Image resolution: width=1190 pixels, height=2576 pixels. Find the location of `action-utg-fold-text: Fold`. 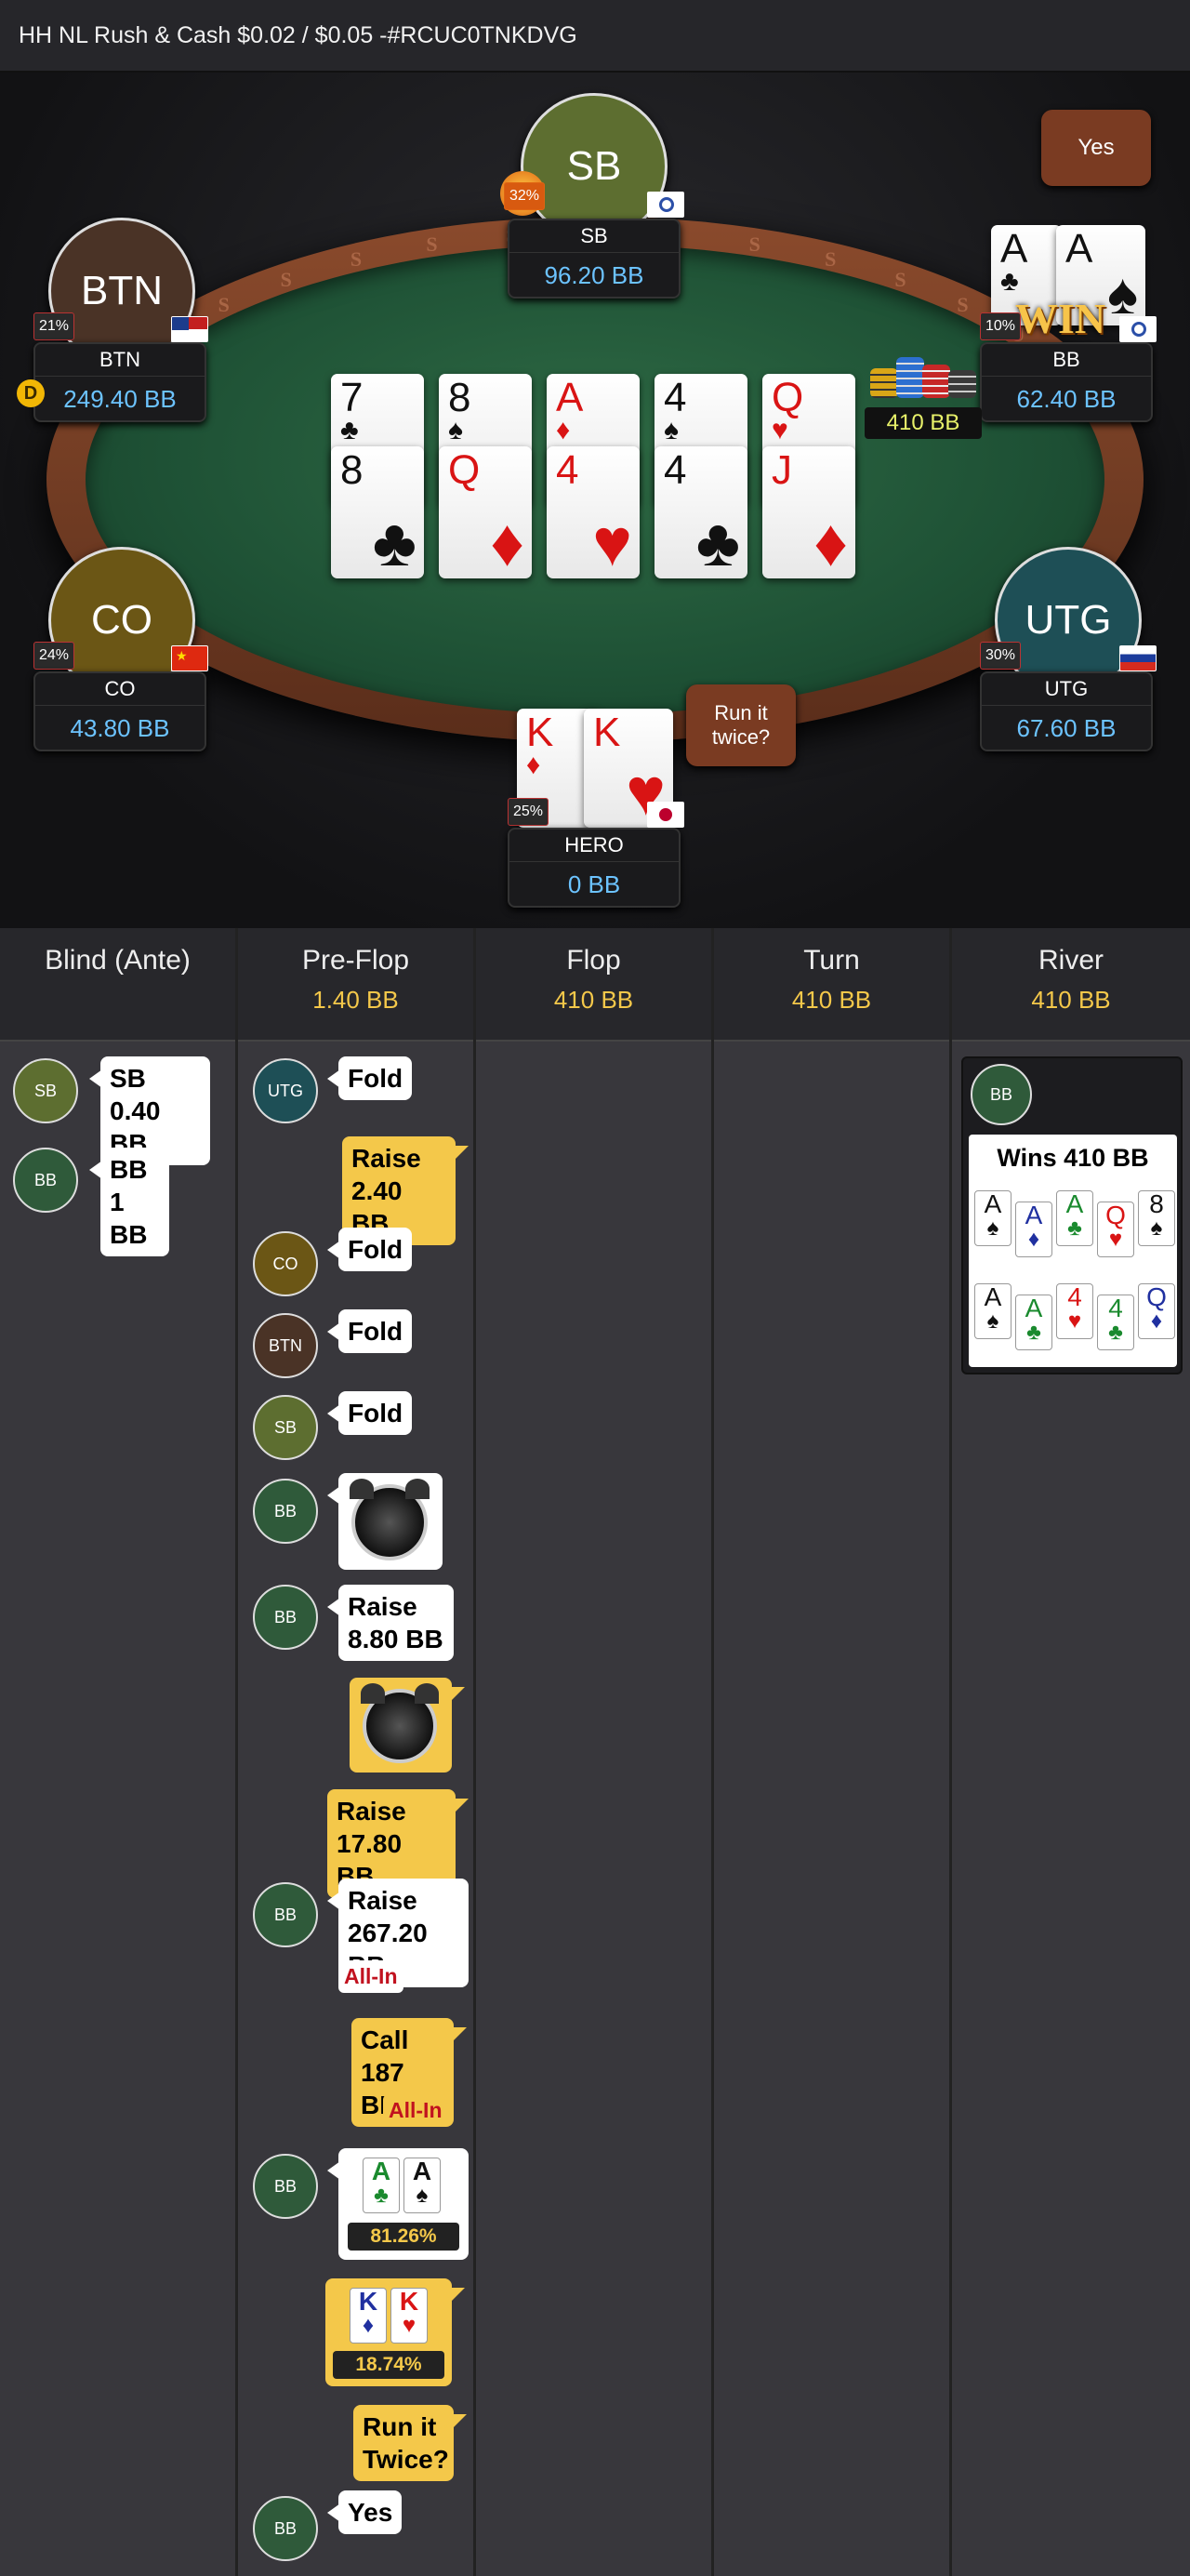

action-utg-fold-text: Fold is located at coordinates (375, 1078).